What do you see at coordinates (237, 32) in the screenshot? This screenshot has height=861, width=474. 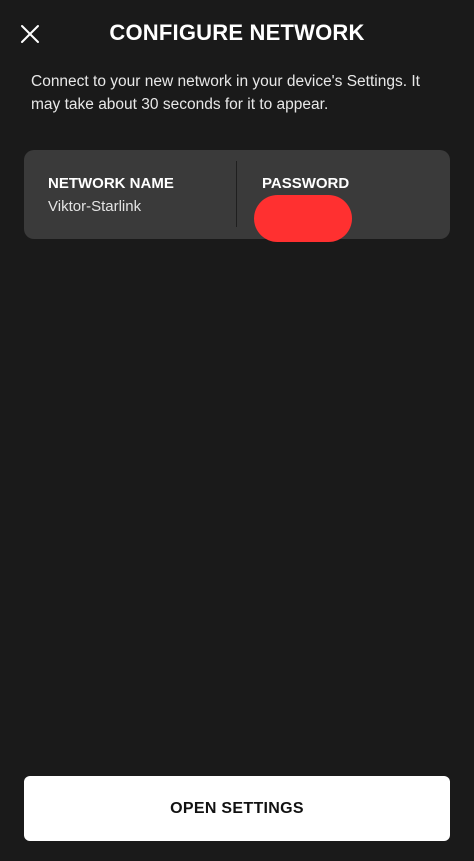 I see `page-title: CONFIGURE NETWORK` at bounding box center [237, 32].